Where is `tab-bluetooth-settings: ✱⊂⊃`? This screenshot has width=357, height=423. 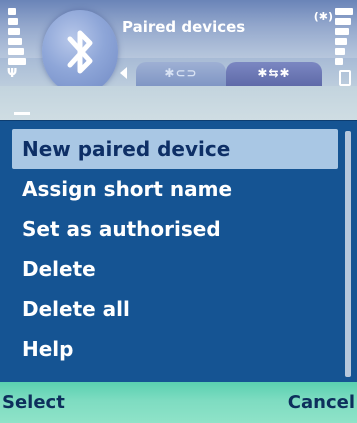
tab-bluetooth-settings: ✱⊂⊃ is located at coordinates (181, 74).